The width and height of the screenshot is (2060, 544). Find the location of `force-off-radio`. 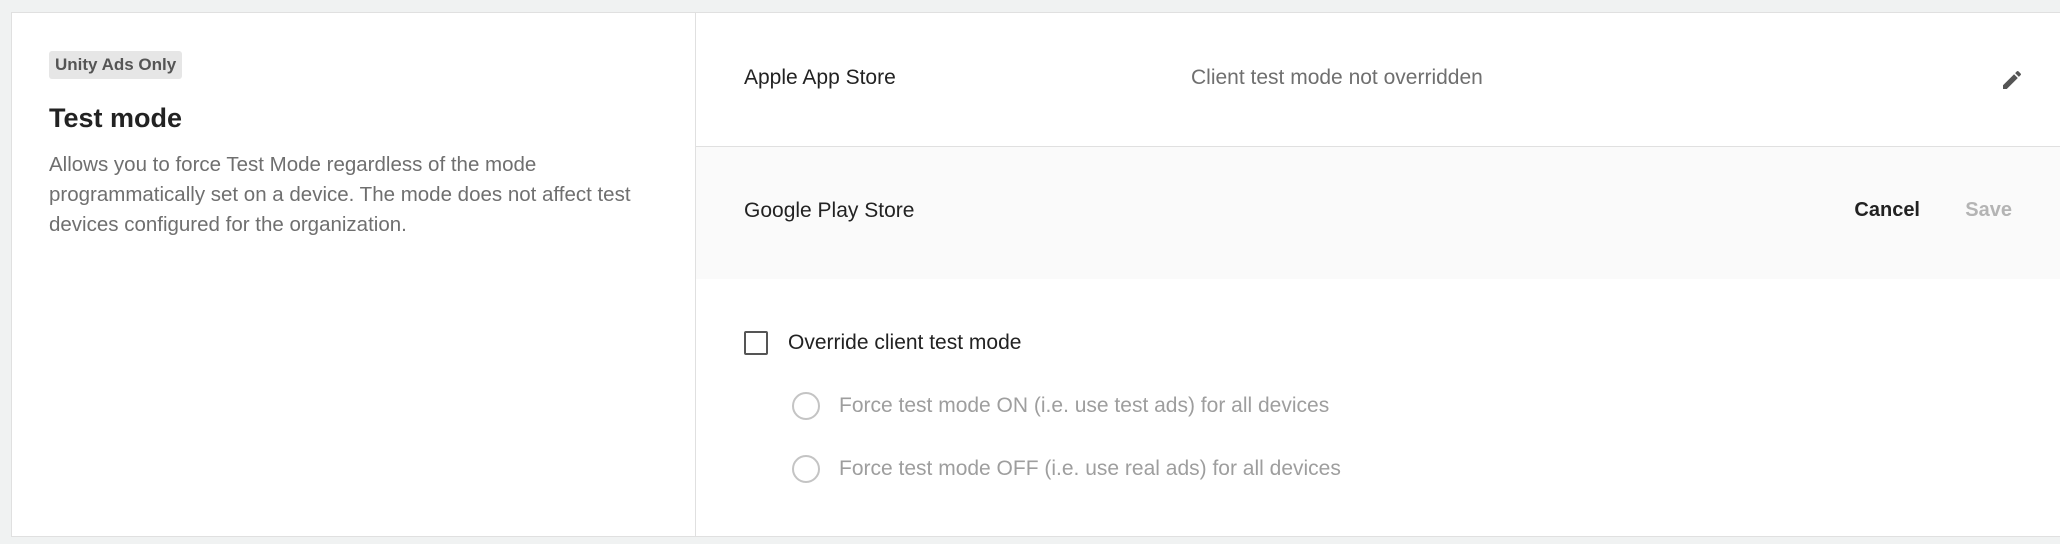

force-off-radio is located at coordinates (806, 469).